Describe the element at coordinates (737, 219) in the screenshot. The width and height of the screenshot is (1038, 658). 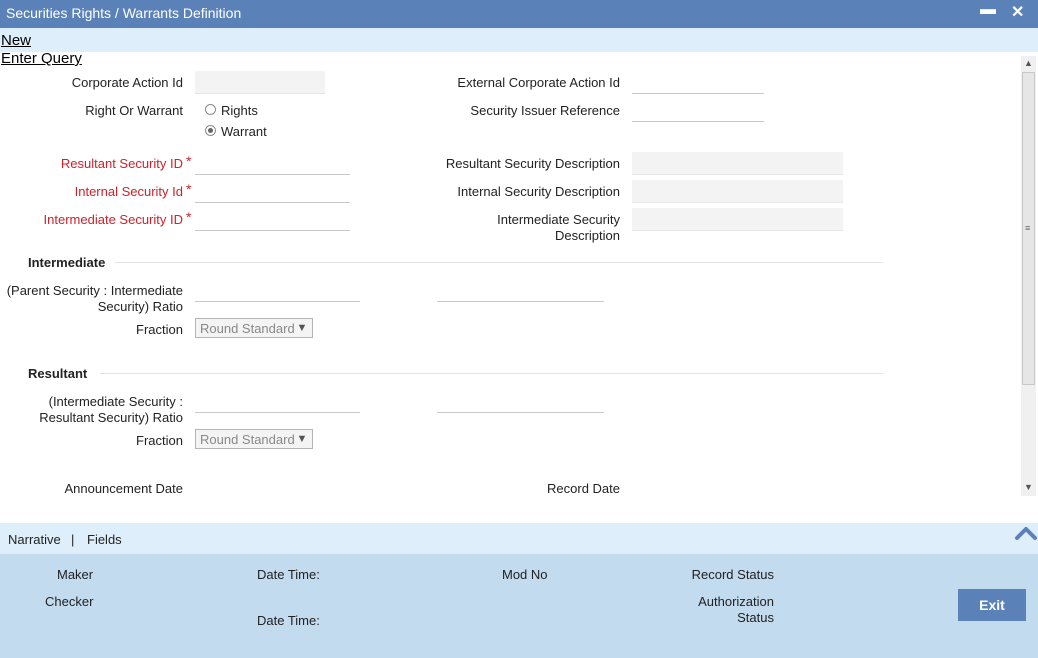
I see `intermediate-security-description-field` at that location.